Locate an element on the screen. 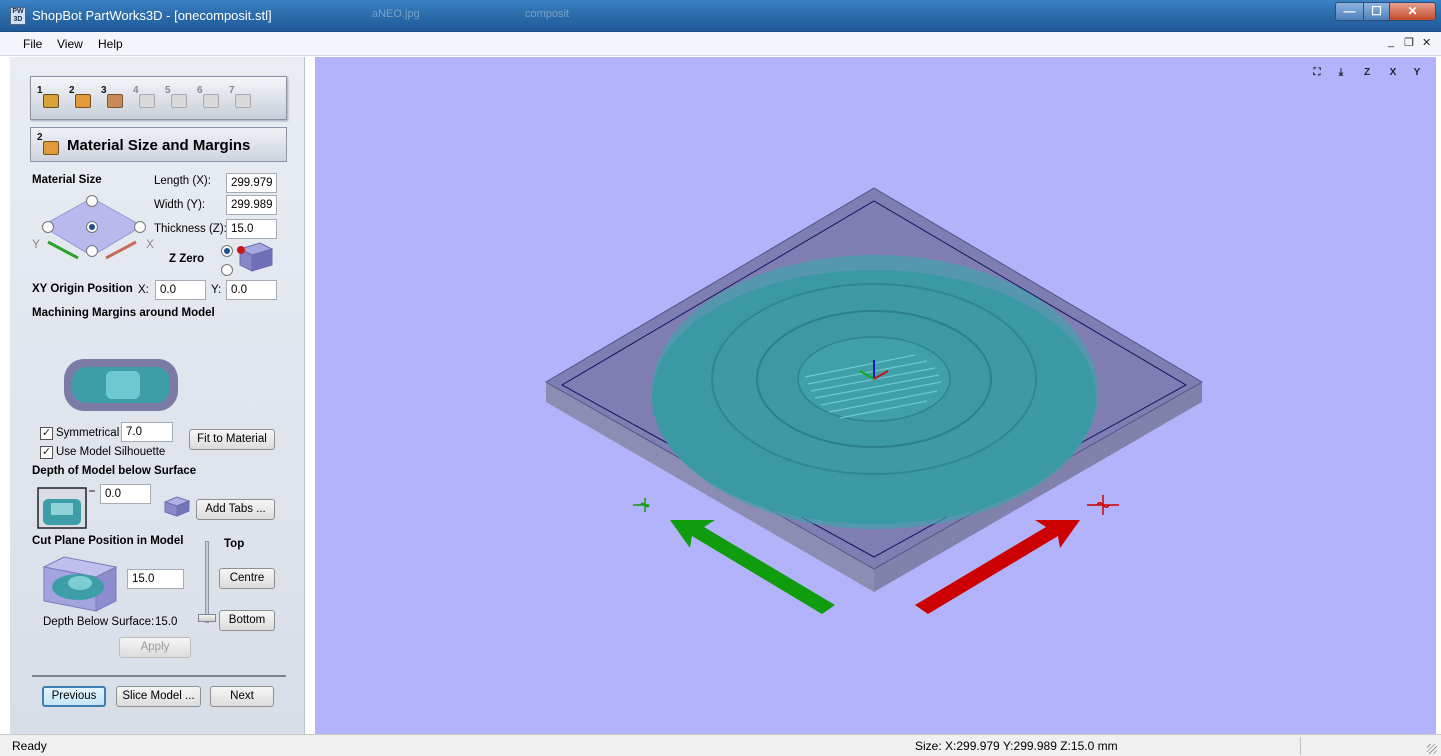 Image resolution: width=1441 pixels, height=756 pixels. bottom-button: Bottom is located at coordinates (247, 620).